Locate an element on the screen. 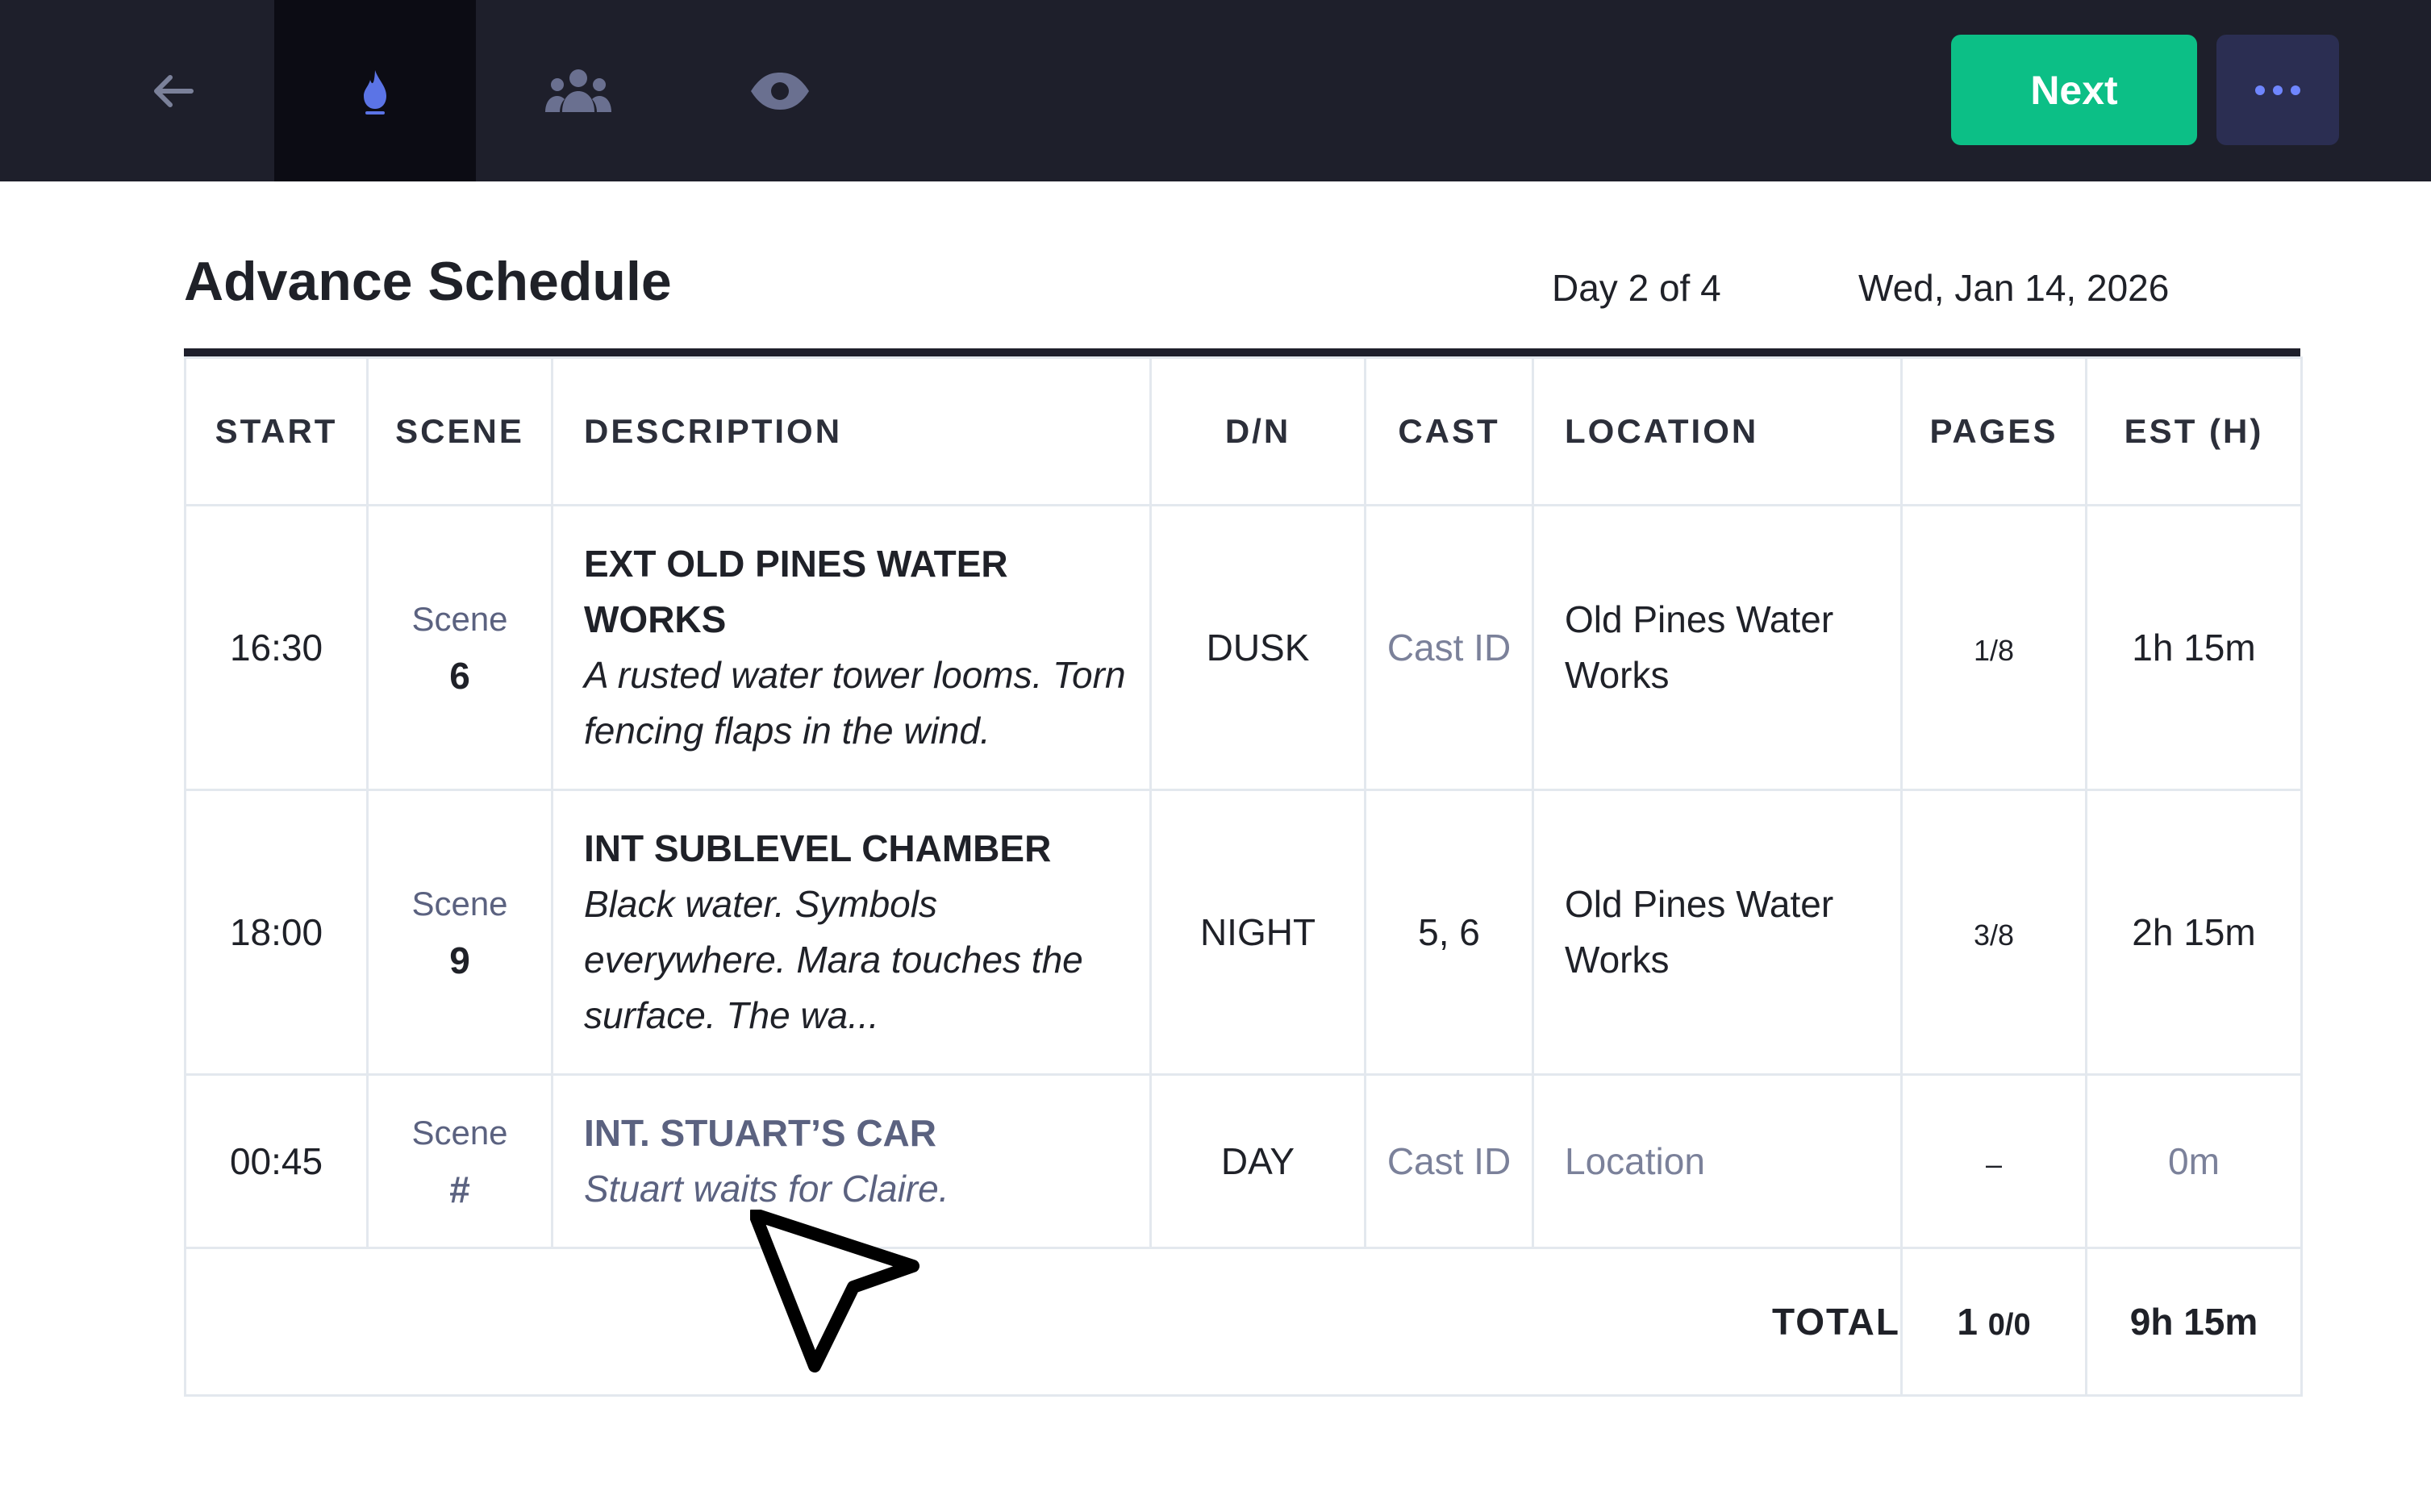 This screenshot has height=1512, width=2431. scene-heading: EXT OLD PINES WATER WORKS is located at coordinates (796, 591).